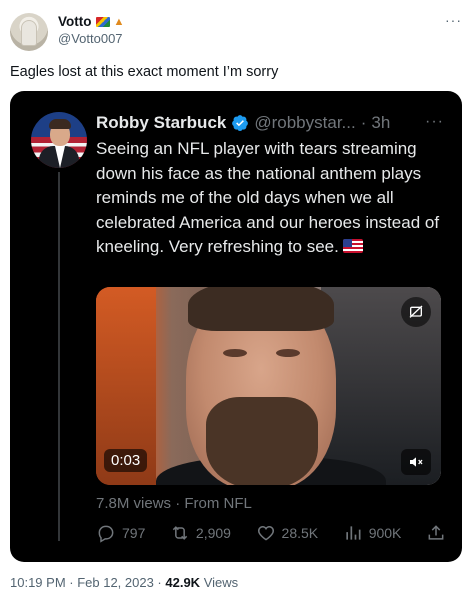 The image size is (474, 598). I want to click on share-icon, so click(436, 532).